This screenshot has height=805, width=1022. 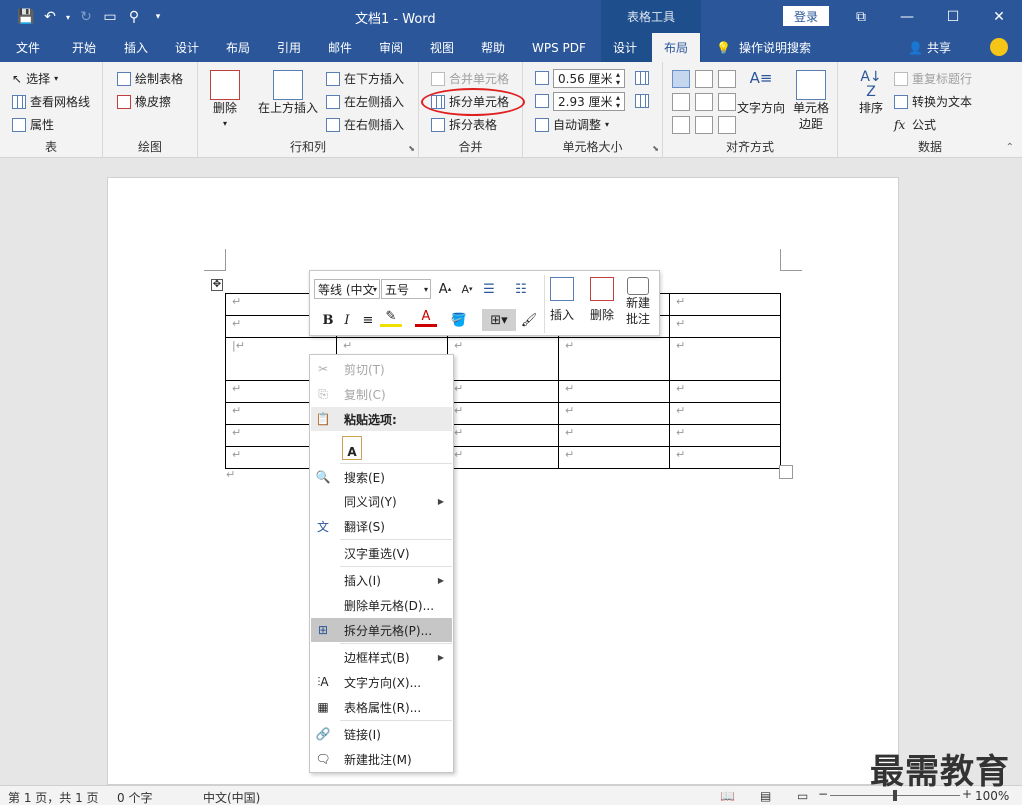 I want to click on delete-button: 删除, so click(x=602, y=300).